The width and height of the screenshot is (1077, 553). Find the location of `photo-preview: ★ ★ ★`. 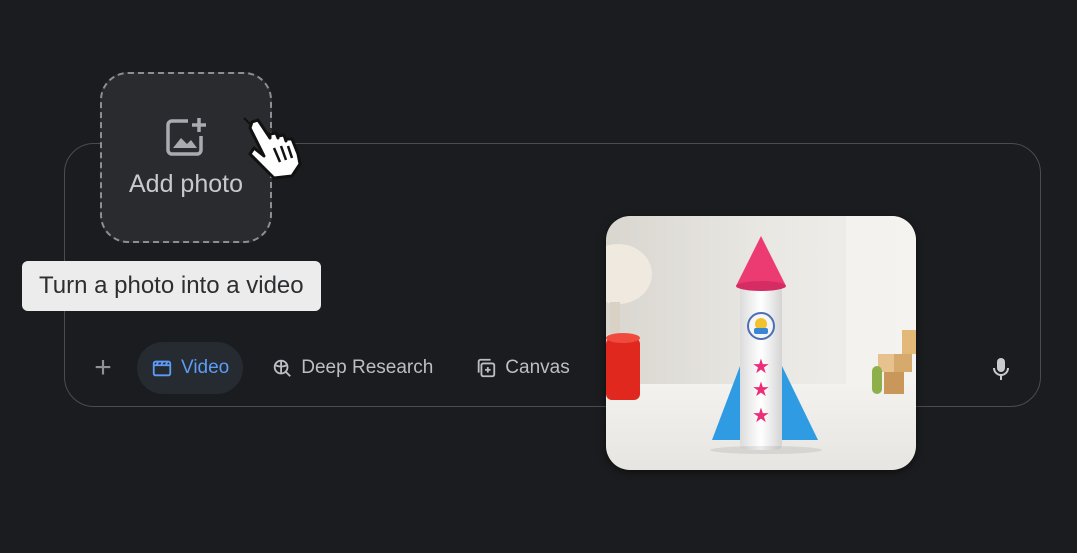

photo-preview: ★ ★ ★ is located at coordinates (761, 343).